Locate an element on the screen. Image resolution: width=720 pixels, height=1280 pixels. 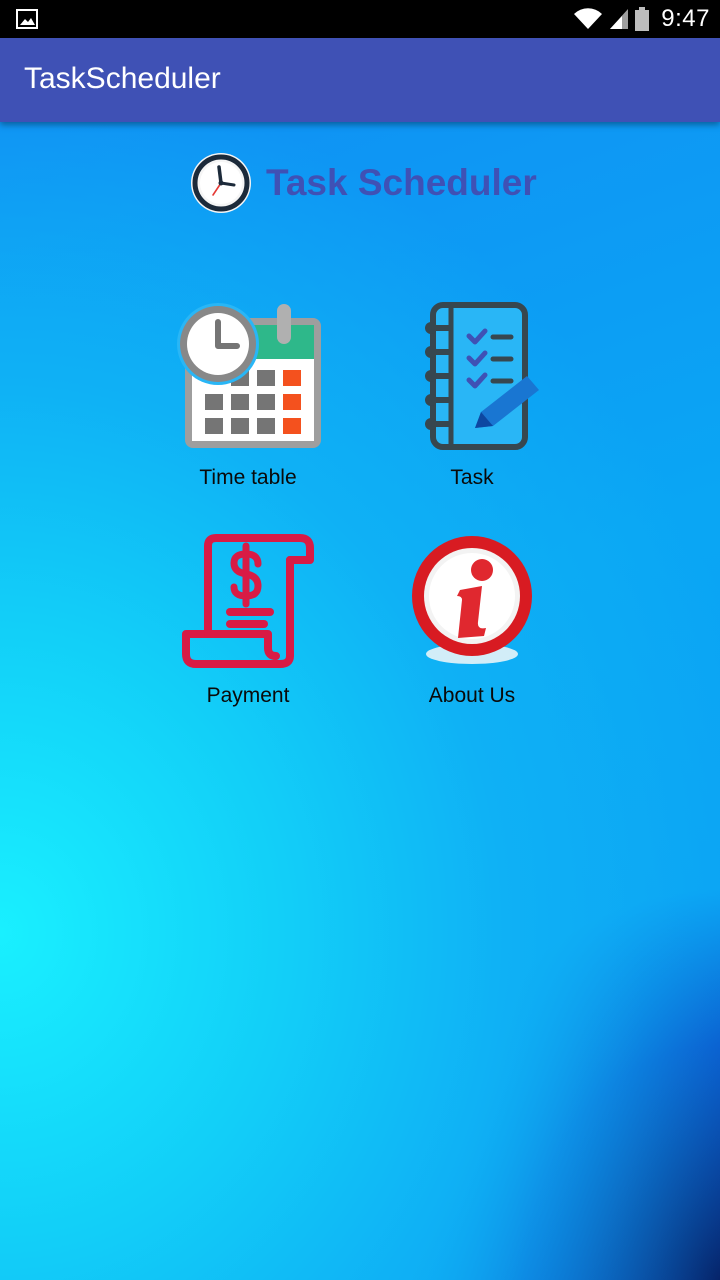
gallery-notification-icon is located at coordinates (27, 19).